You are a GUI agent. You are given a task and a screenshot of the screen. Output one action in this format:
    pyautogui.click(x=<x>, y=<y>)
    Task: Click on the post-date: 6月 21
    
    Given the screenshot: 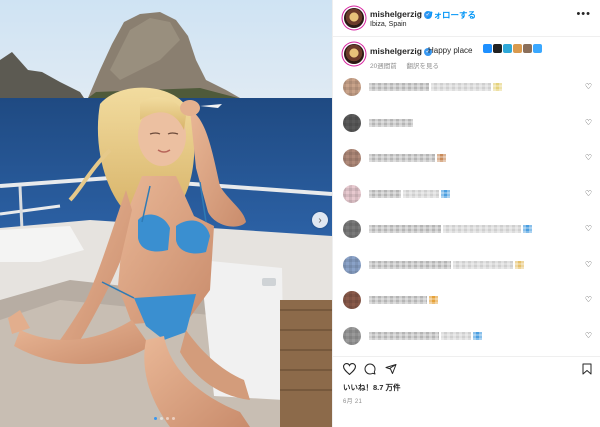 What is the action you would take?
    pyautogui.click(x=353, y=402)
    